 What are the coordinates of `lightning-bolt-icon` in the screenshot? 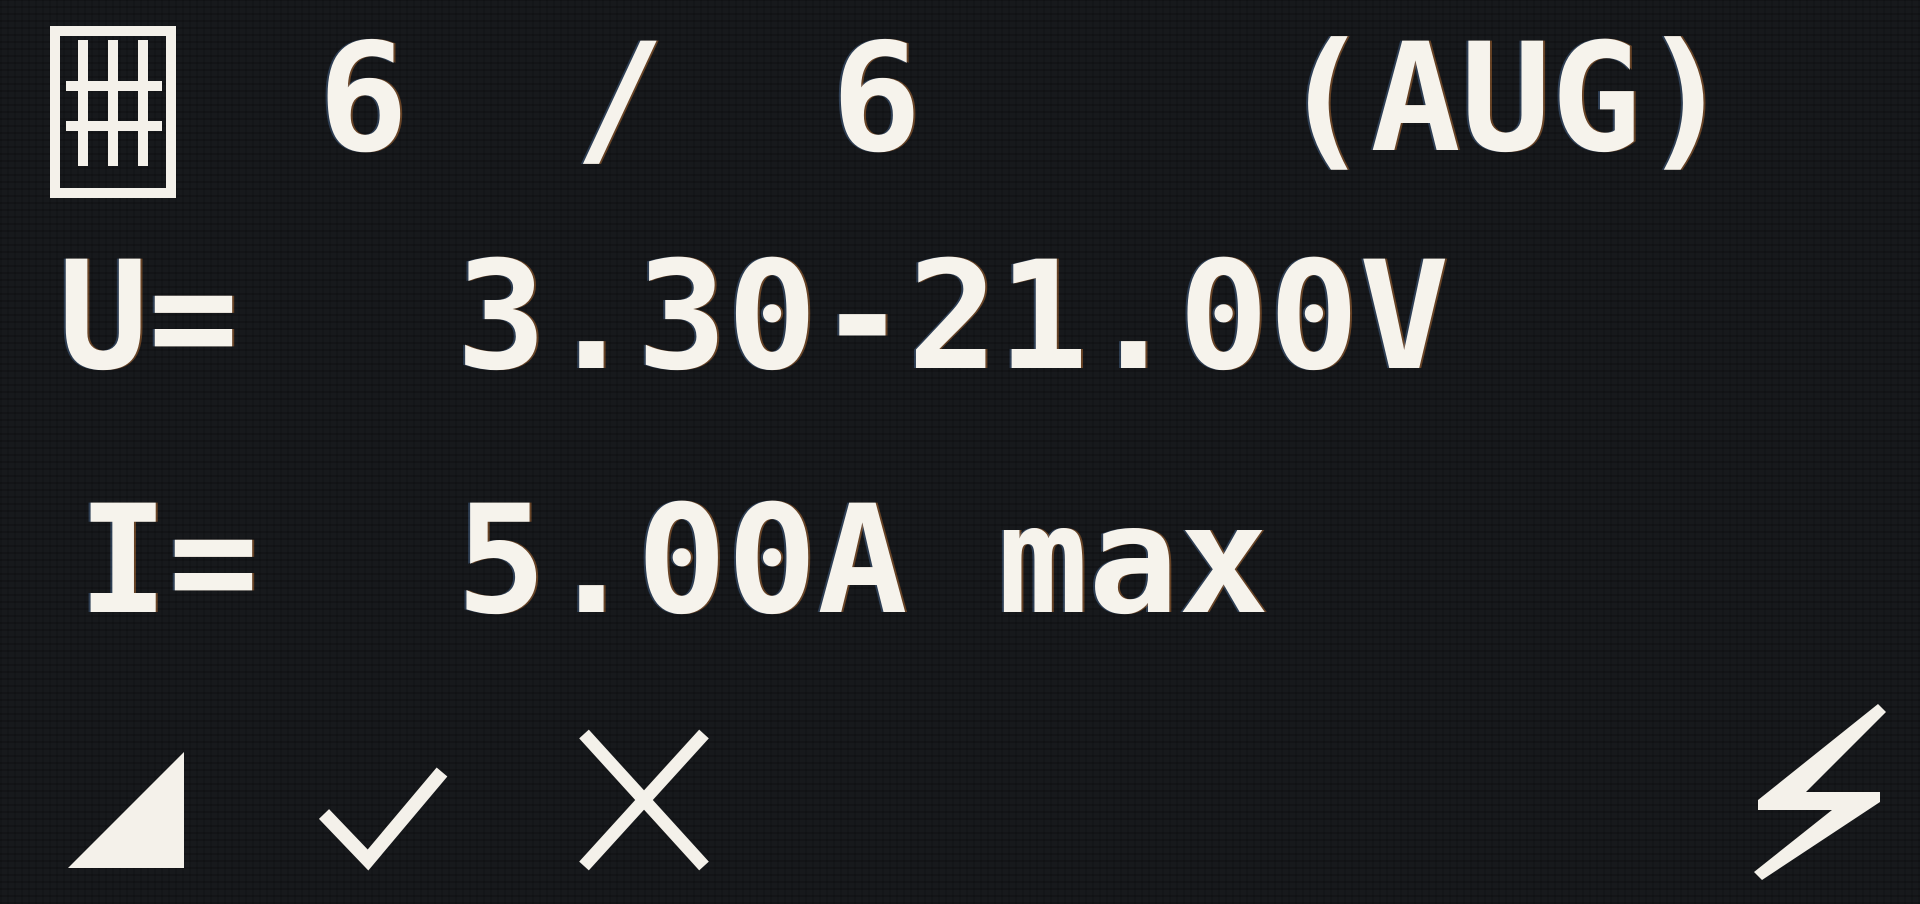 It's located at (1820, 792).